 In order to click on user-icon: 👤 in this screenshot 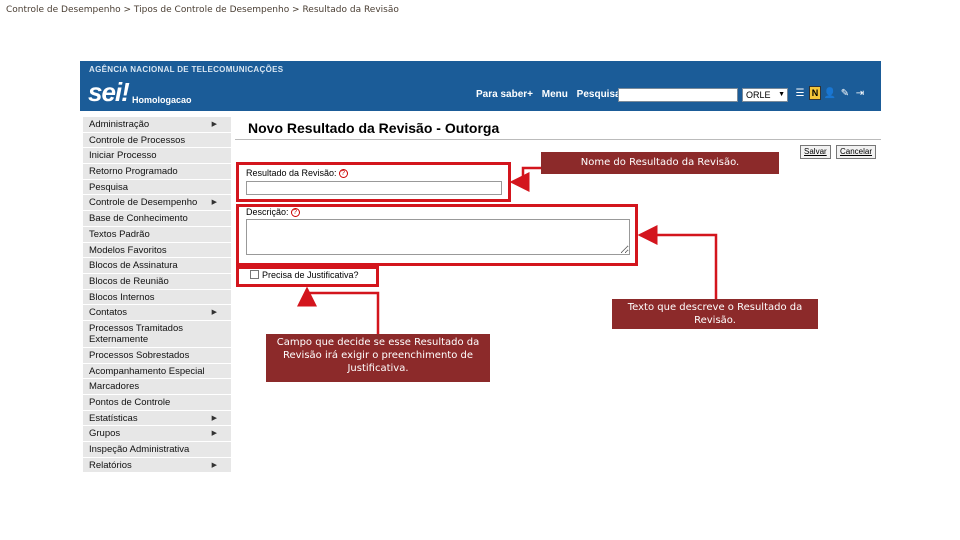, I will do `click(830, 93)`.